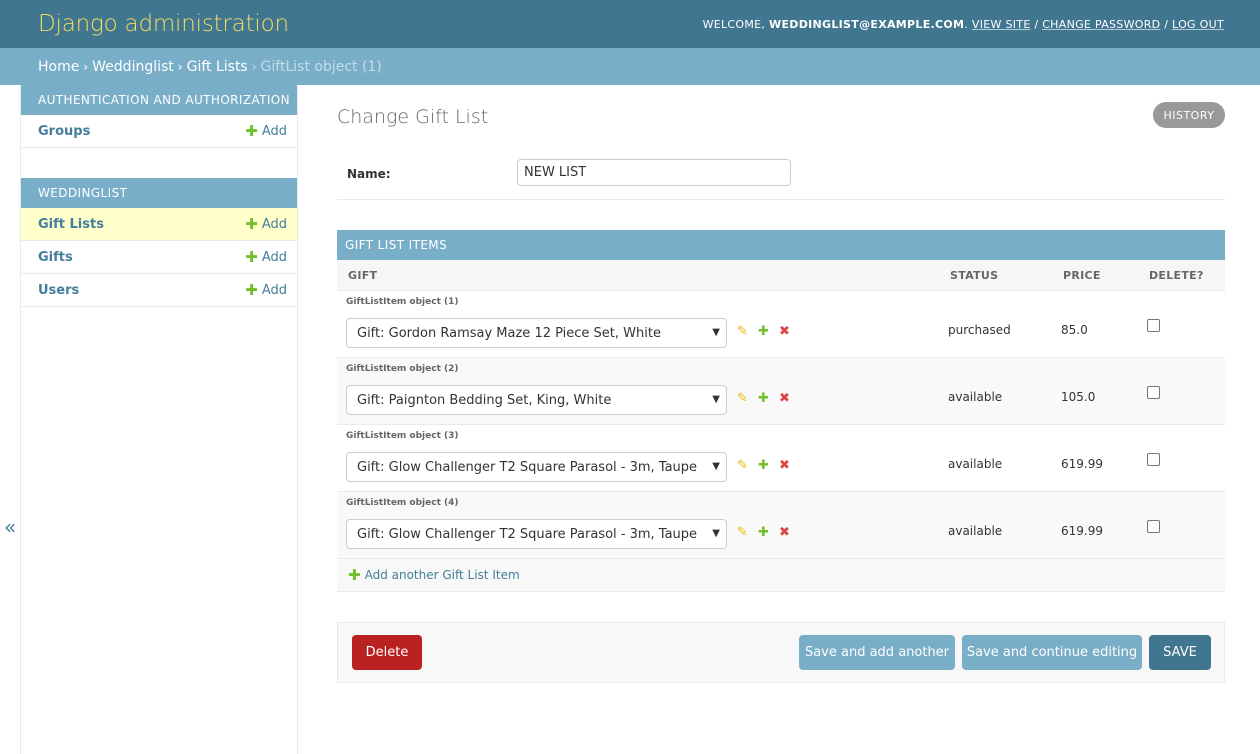  I want to click on save-and-continue-button: Save and continue editing, so click(1052, 652).